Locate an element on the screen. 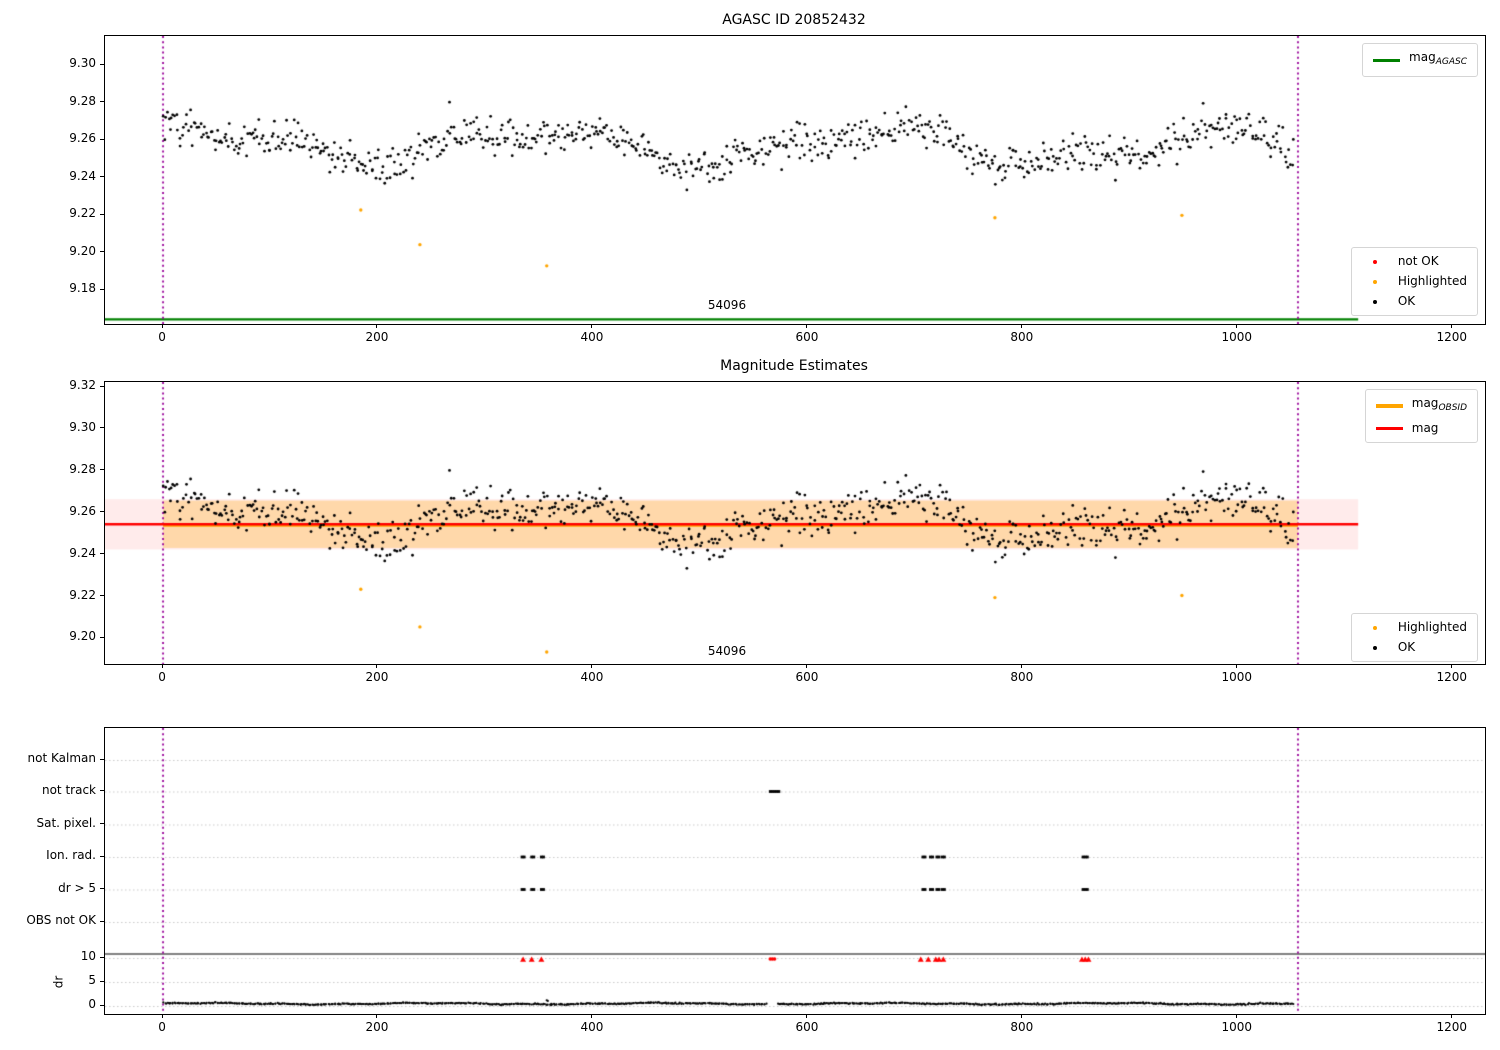 The width and height of the screenshot is (1500, 1050). legend-row-ok-middle: OK is located at coordinates (1414, 647).